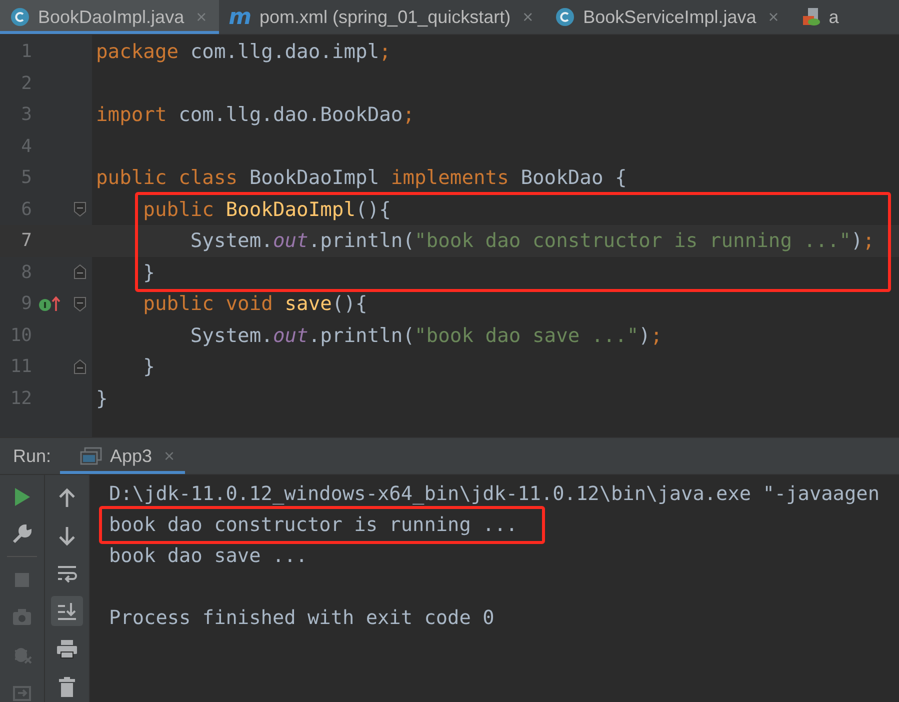  Describe the element at coordinates (361, 178) in the screenshot. I see `code-line: public class BookDaoImpl implements BookDao {` at that location.